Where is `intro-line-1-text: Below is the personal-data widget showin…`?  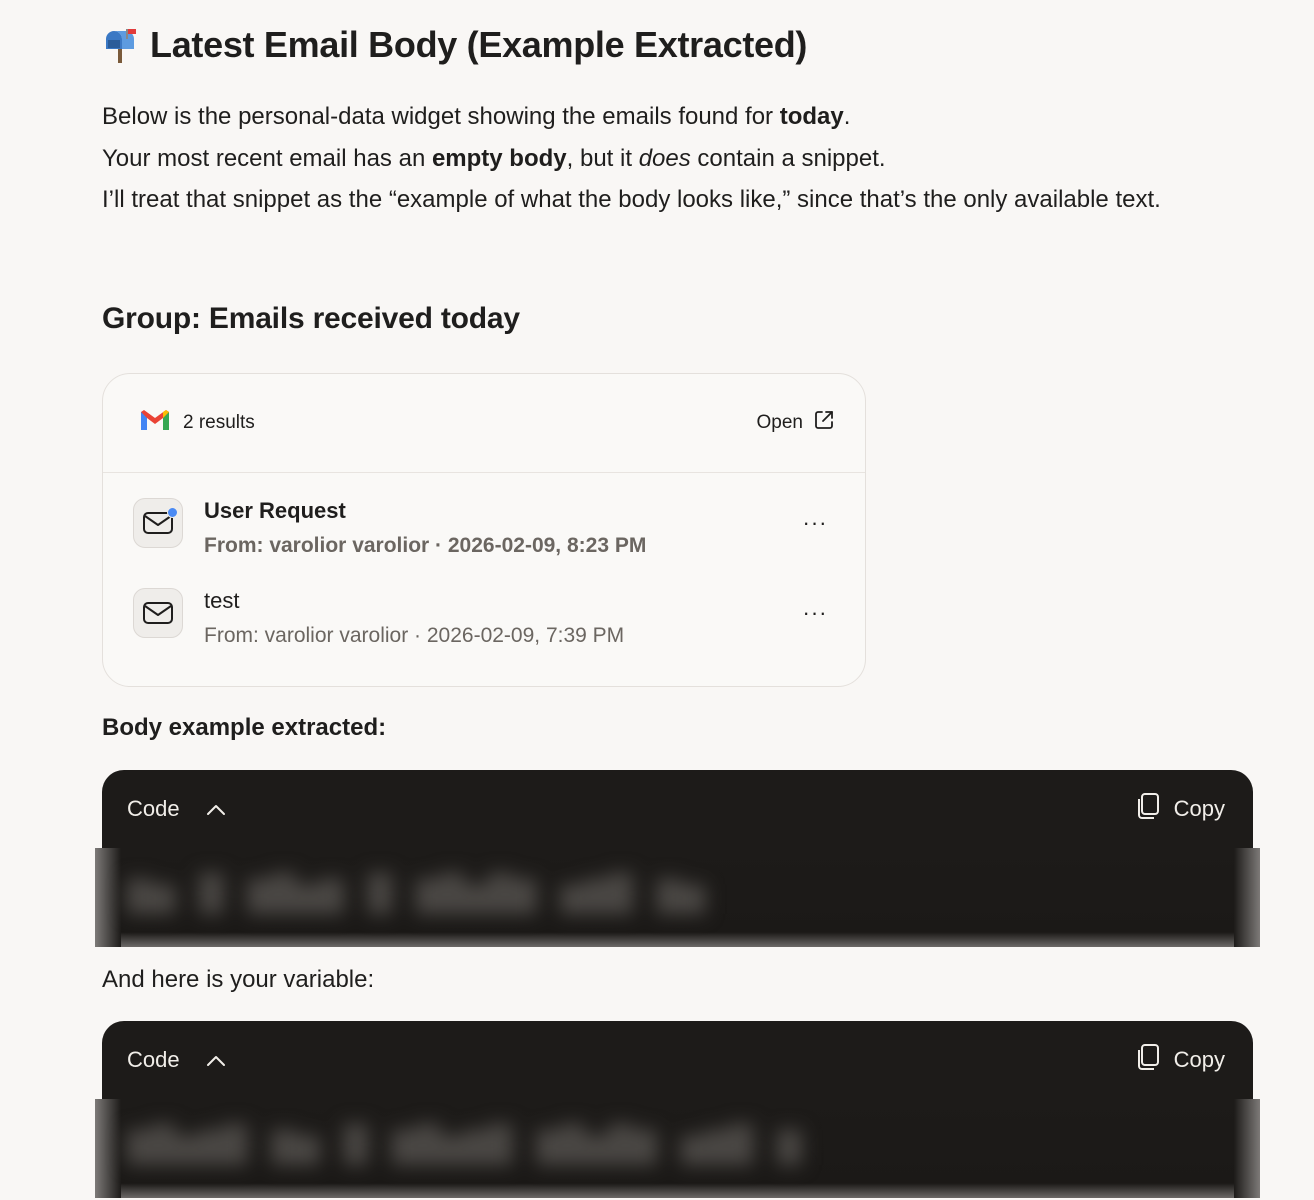 intro-line-1-text: Below is the personal-data widget showin… is located at coordinates (441, 116).